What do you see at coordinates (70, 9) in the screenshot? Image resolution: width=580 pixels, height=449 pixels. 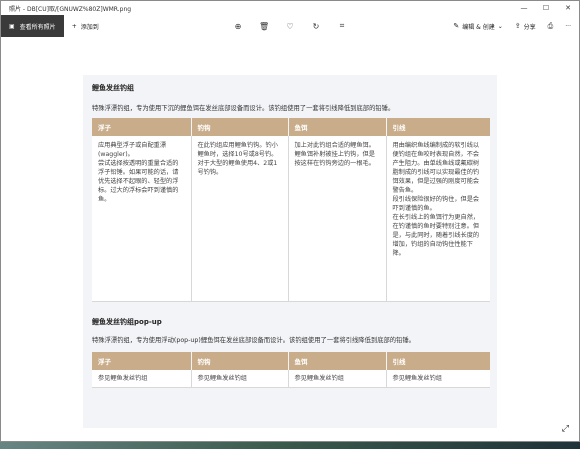 I see `window-title: 照片 - DB[CU]取/[GNUWZ%80Z]WMR.png` at bounding box center [70, 9].